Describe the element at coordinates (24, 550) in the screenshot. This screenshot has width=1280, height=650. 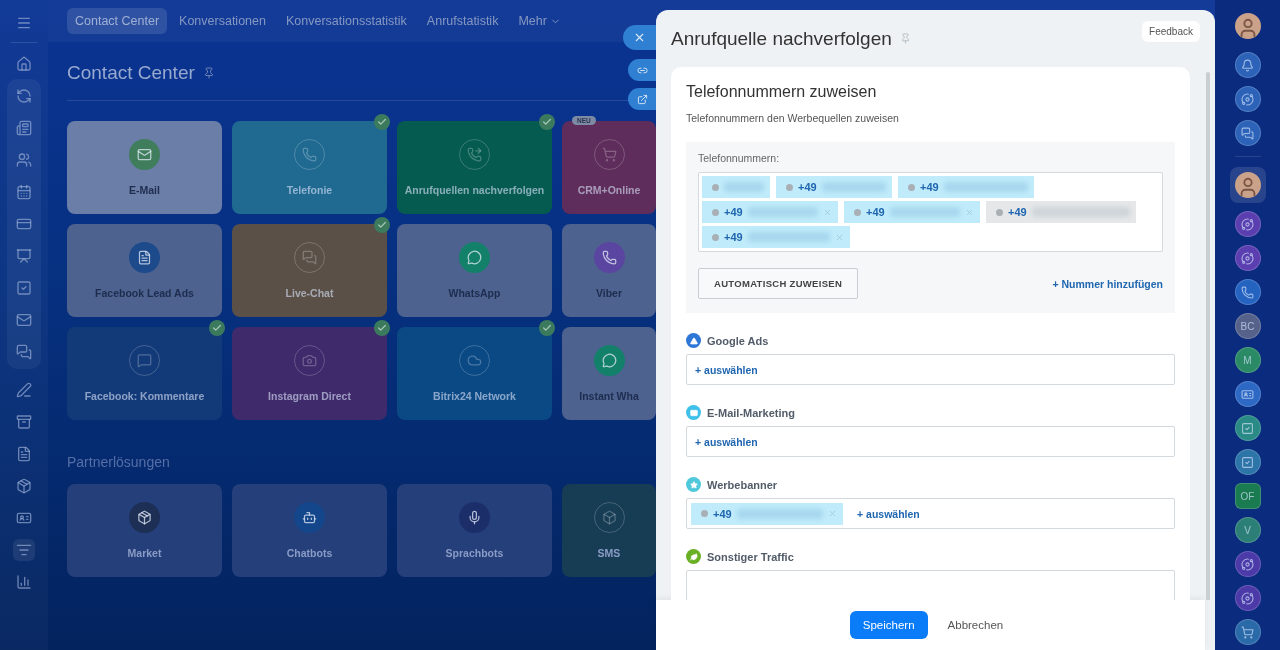
I see `sidebar-icon` at that location.